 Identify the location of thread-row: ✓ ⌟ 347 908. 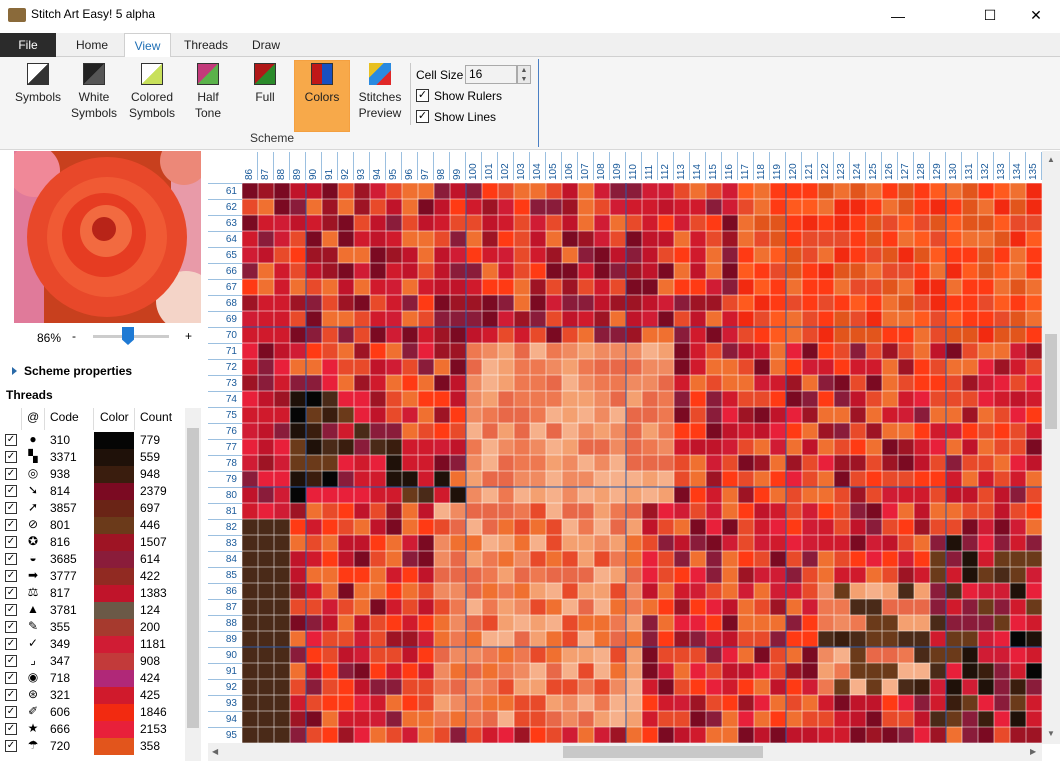
(92, 661).